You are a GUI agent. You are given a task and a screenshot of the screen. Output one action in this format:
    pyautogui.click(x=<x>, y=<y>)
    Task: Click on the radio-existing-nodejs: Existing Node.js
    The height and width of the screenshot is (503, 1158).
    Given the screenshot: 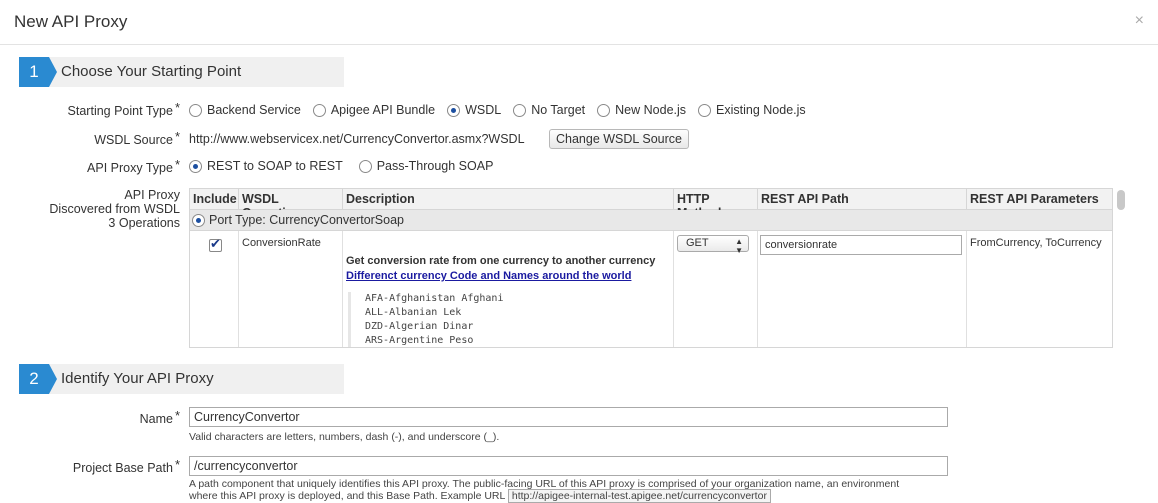 What is the action you would take?
    pyautogui.click(x=752, y=110)
    